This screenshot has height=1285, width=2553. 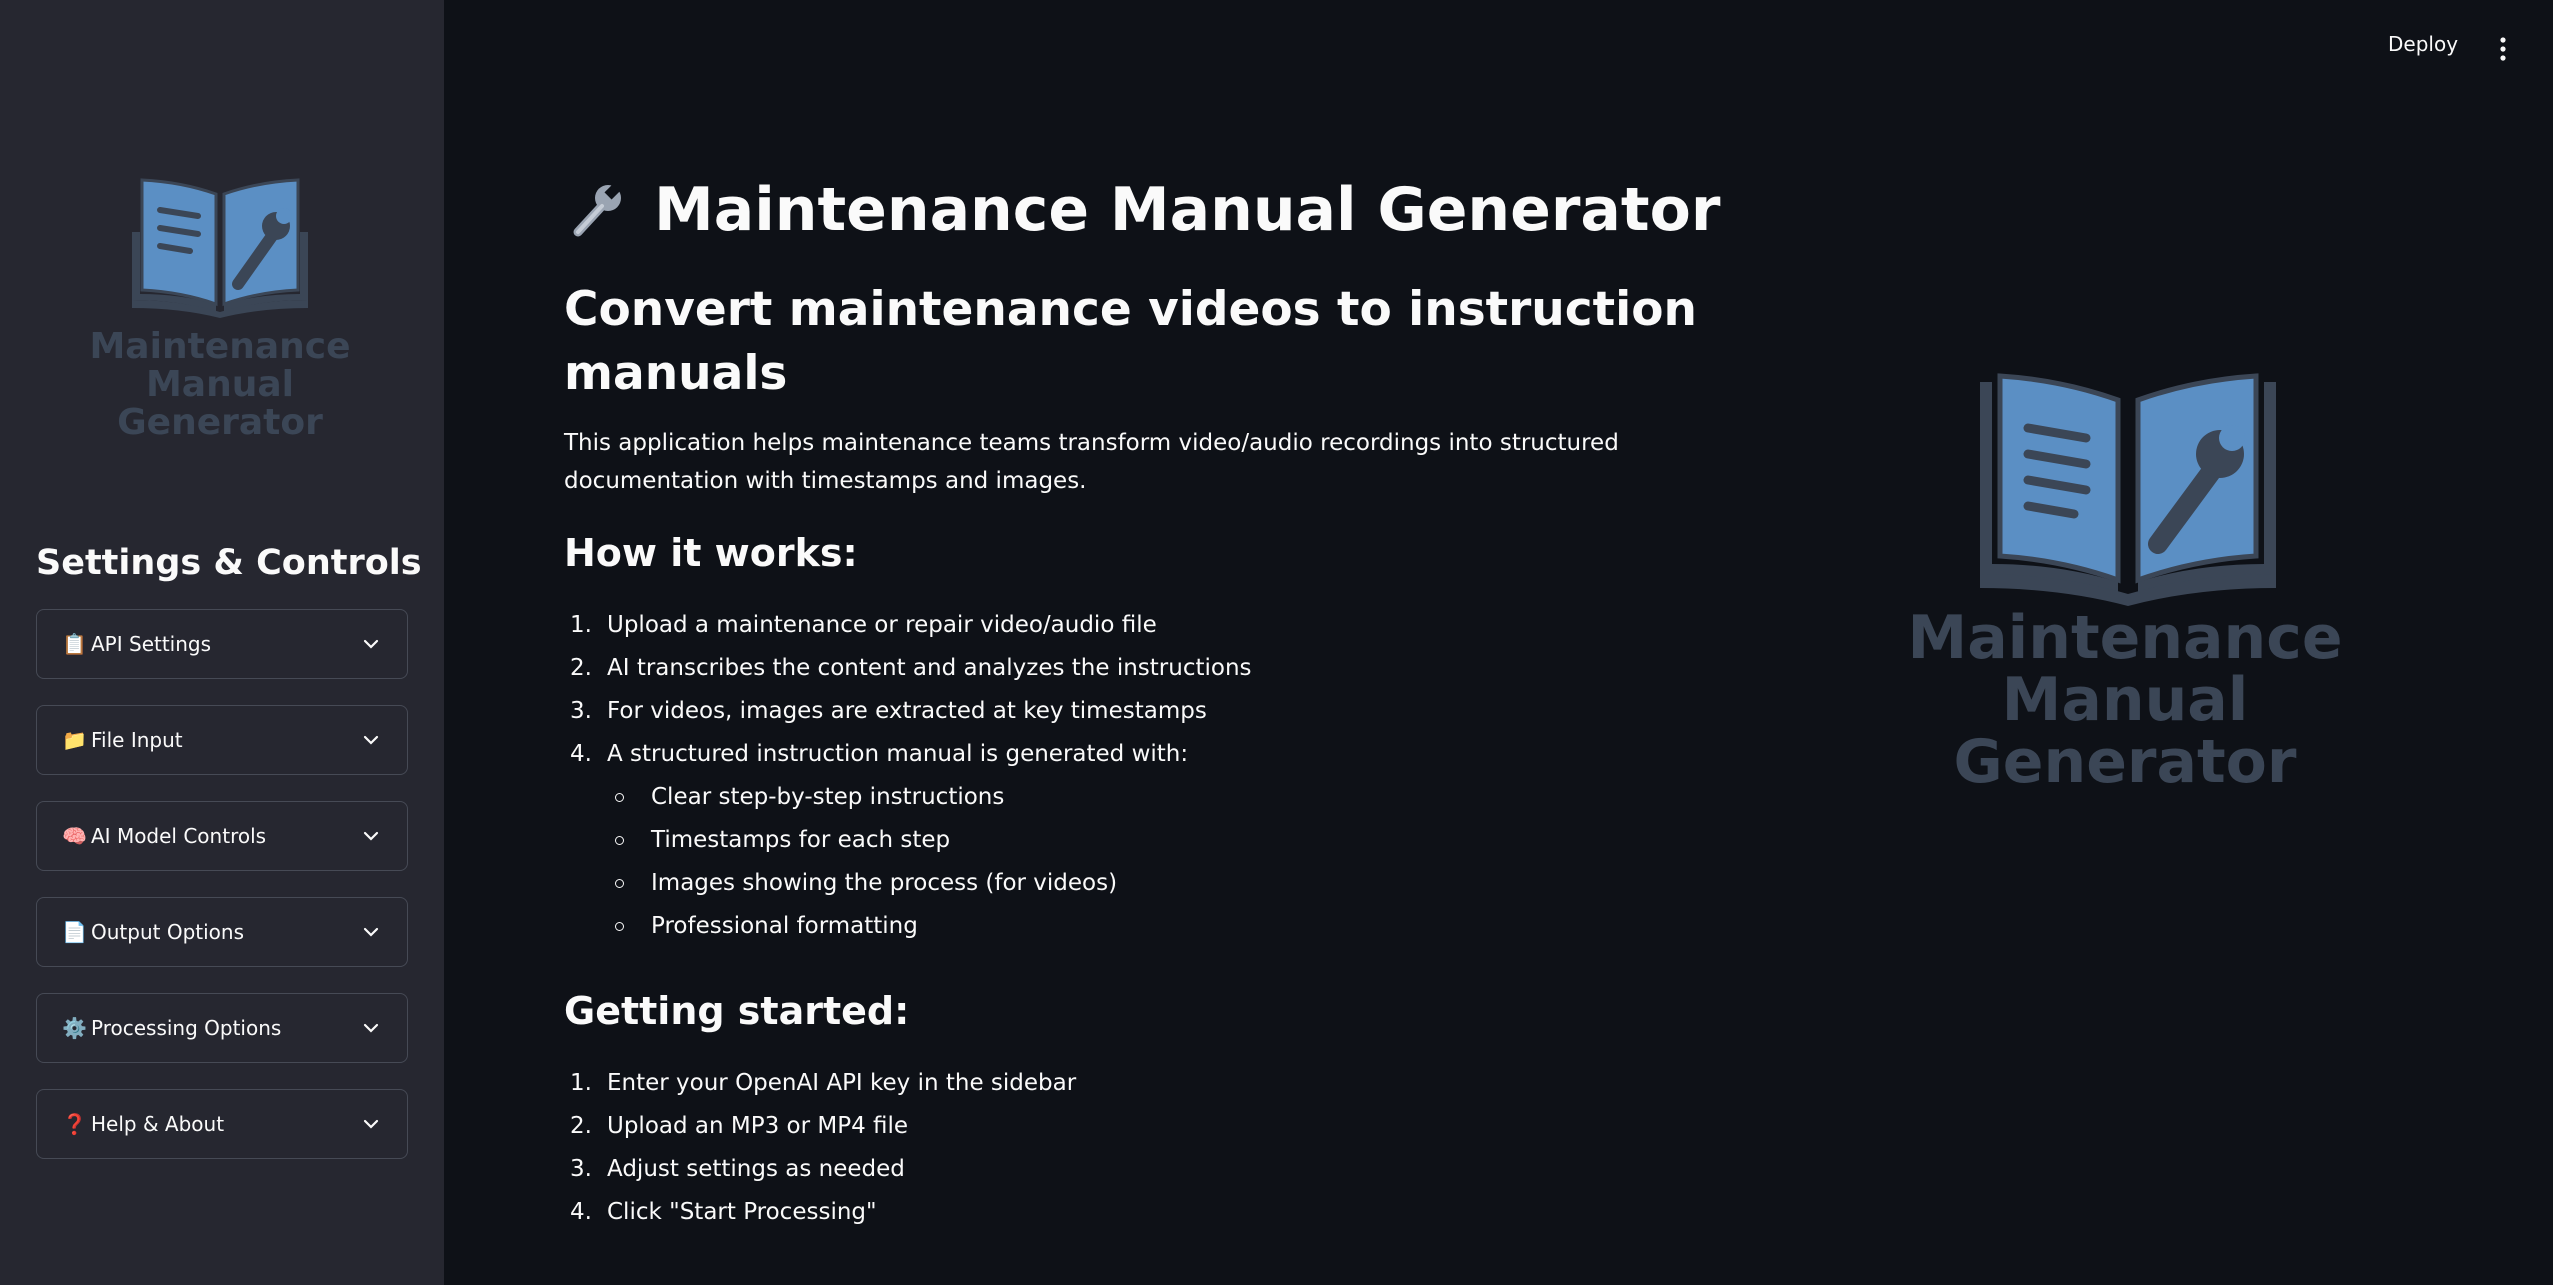 I want to click on list-item: 4. Click "Start Processing", so click(x=723, y=1212).